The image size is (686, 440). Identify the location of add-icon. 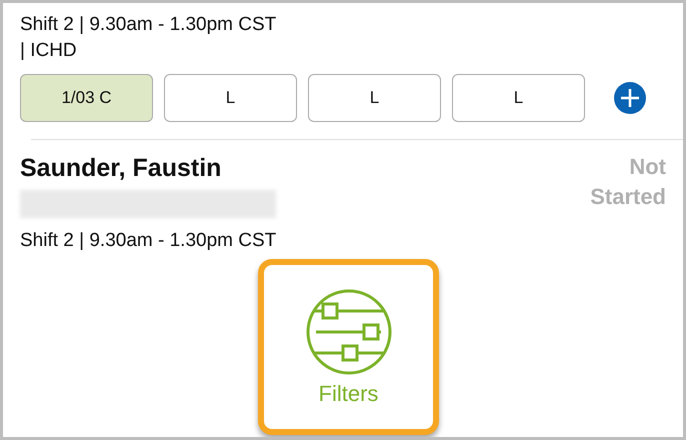
(630, 98).